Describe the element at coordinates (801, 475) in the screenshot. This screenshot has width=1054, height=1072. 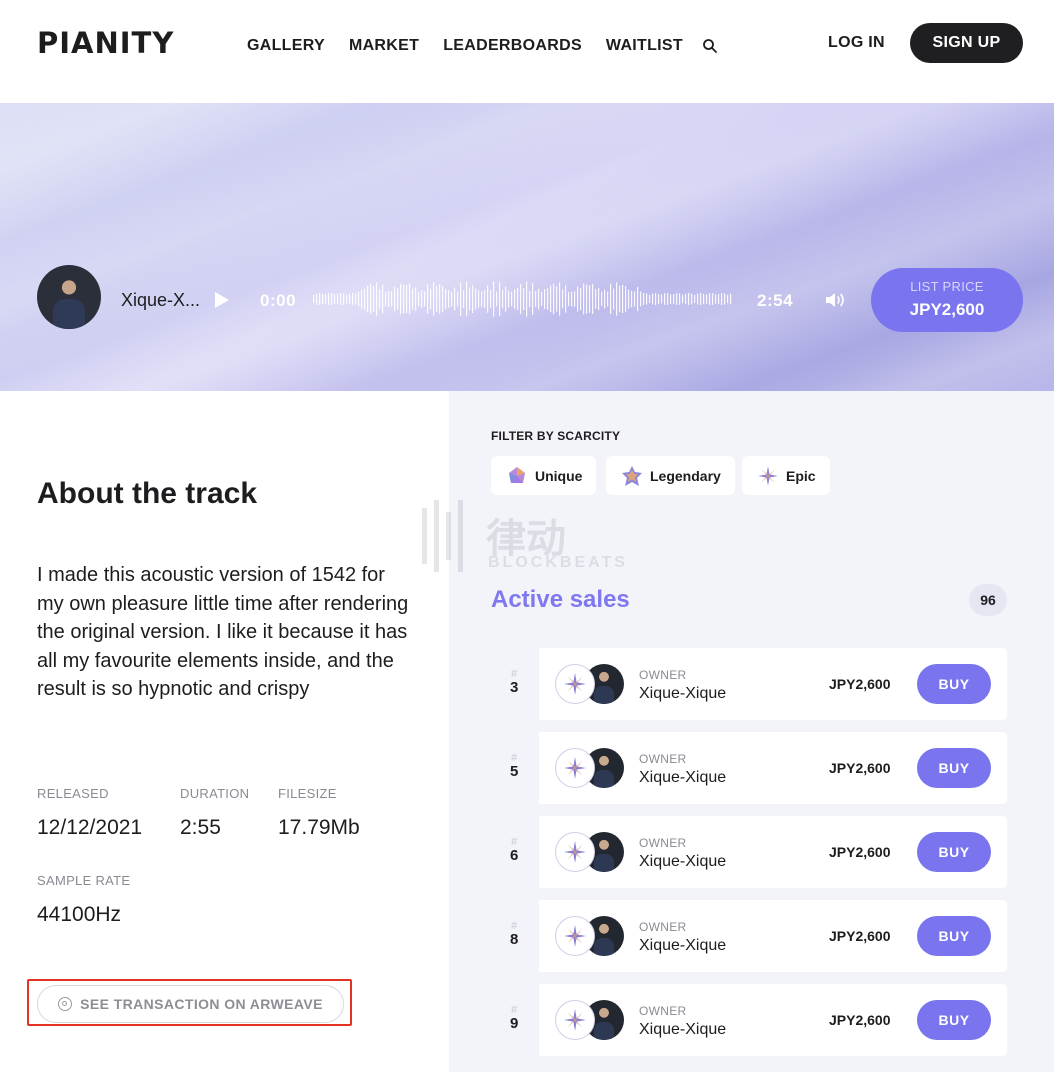
I see `filter-chip-epic-label: Epic` at that location.